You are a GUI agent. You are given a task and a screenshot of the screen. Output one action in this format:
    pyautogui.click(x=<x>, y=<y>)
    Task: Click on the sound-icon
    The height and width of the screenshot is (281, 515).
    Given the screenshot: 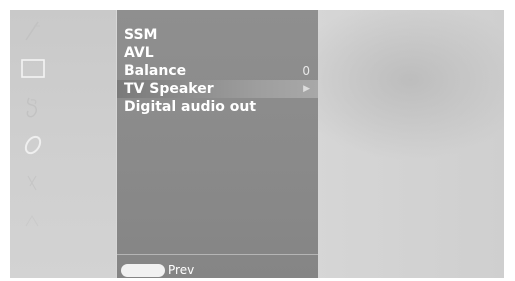 What is the action you would take?
    pyautogui.click(x=33, y=107)
    